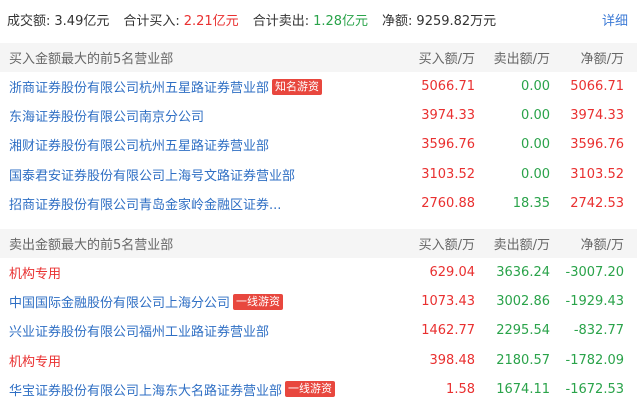  What do you see at coordinates (523, 360) in the screenshot?
I see `sell-amount: 2180.57` at bounding box center [523, 360].